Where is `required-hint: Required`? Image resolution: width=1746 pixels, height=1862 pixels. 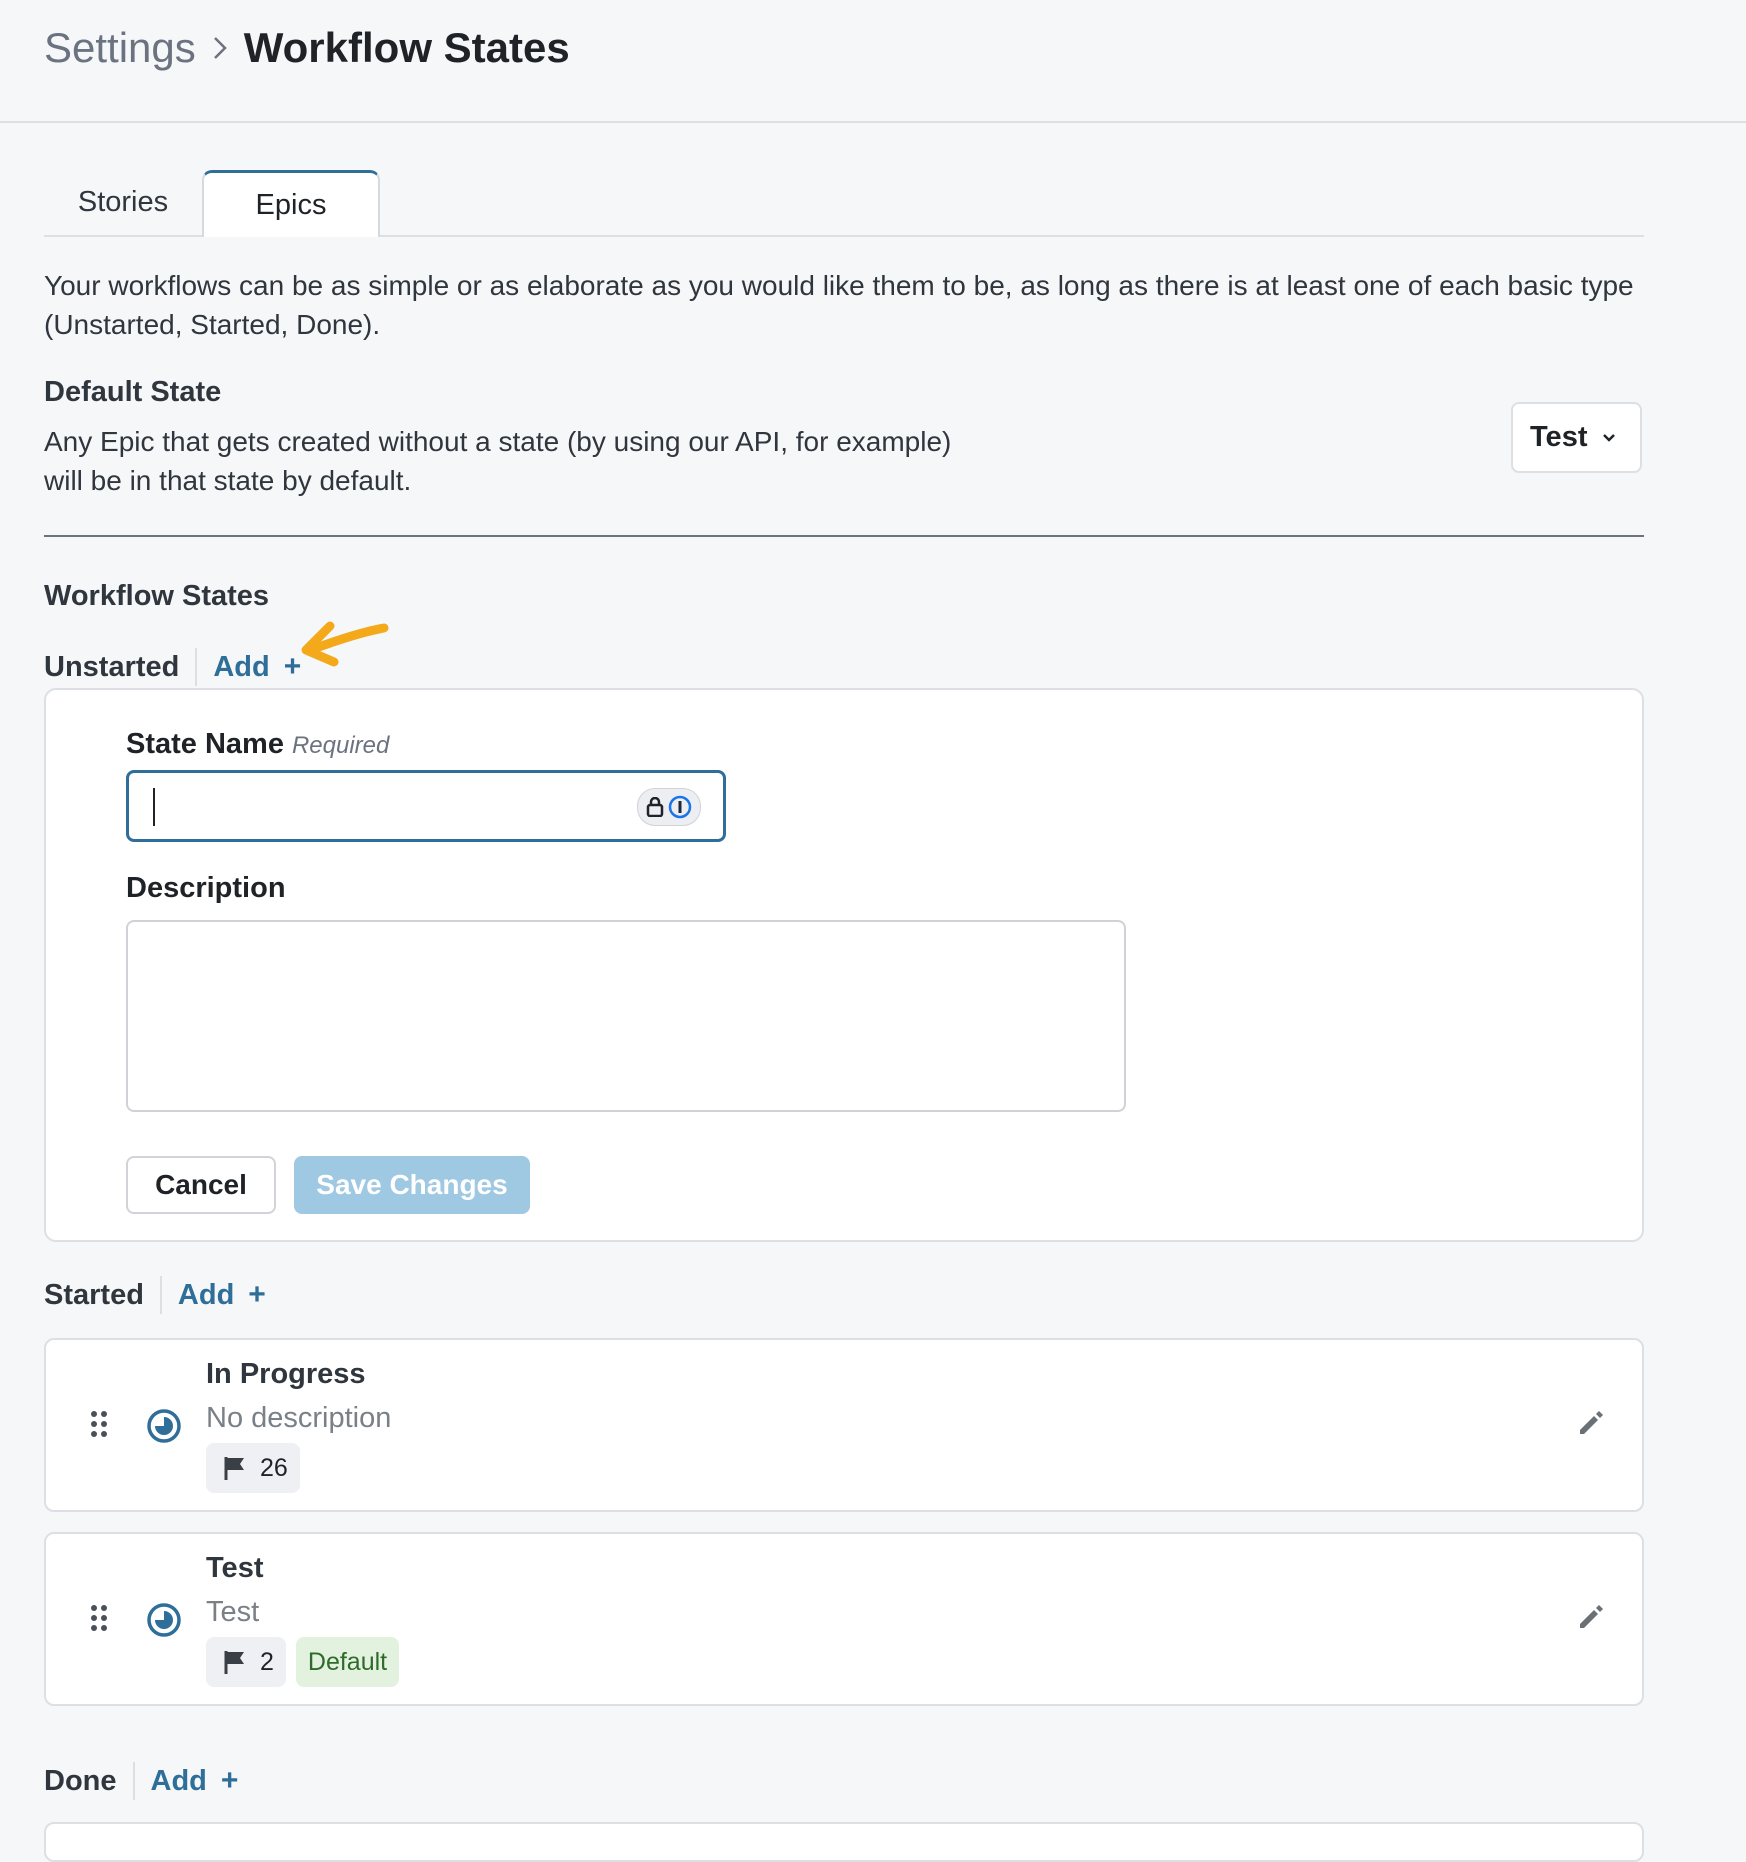 required-hint: Required is located at coordinates (340, 745).